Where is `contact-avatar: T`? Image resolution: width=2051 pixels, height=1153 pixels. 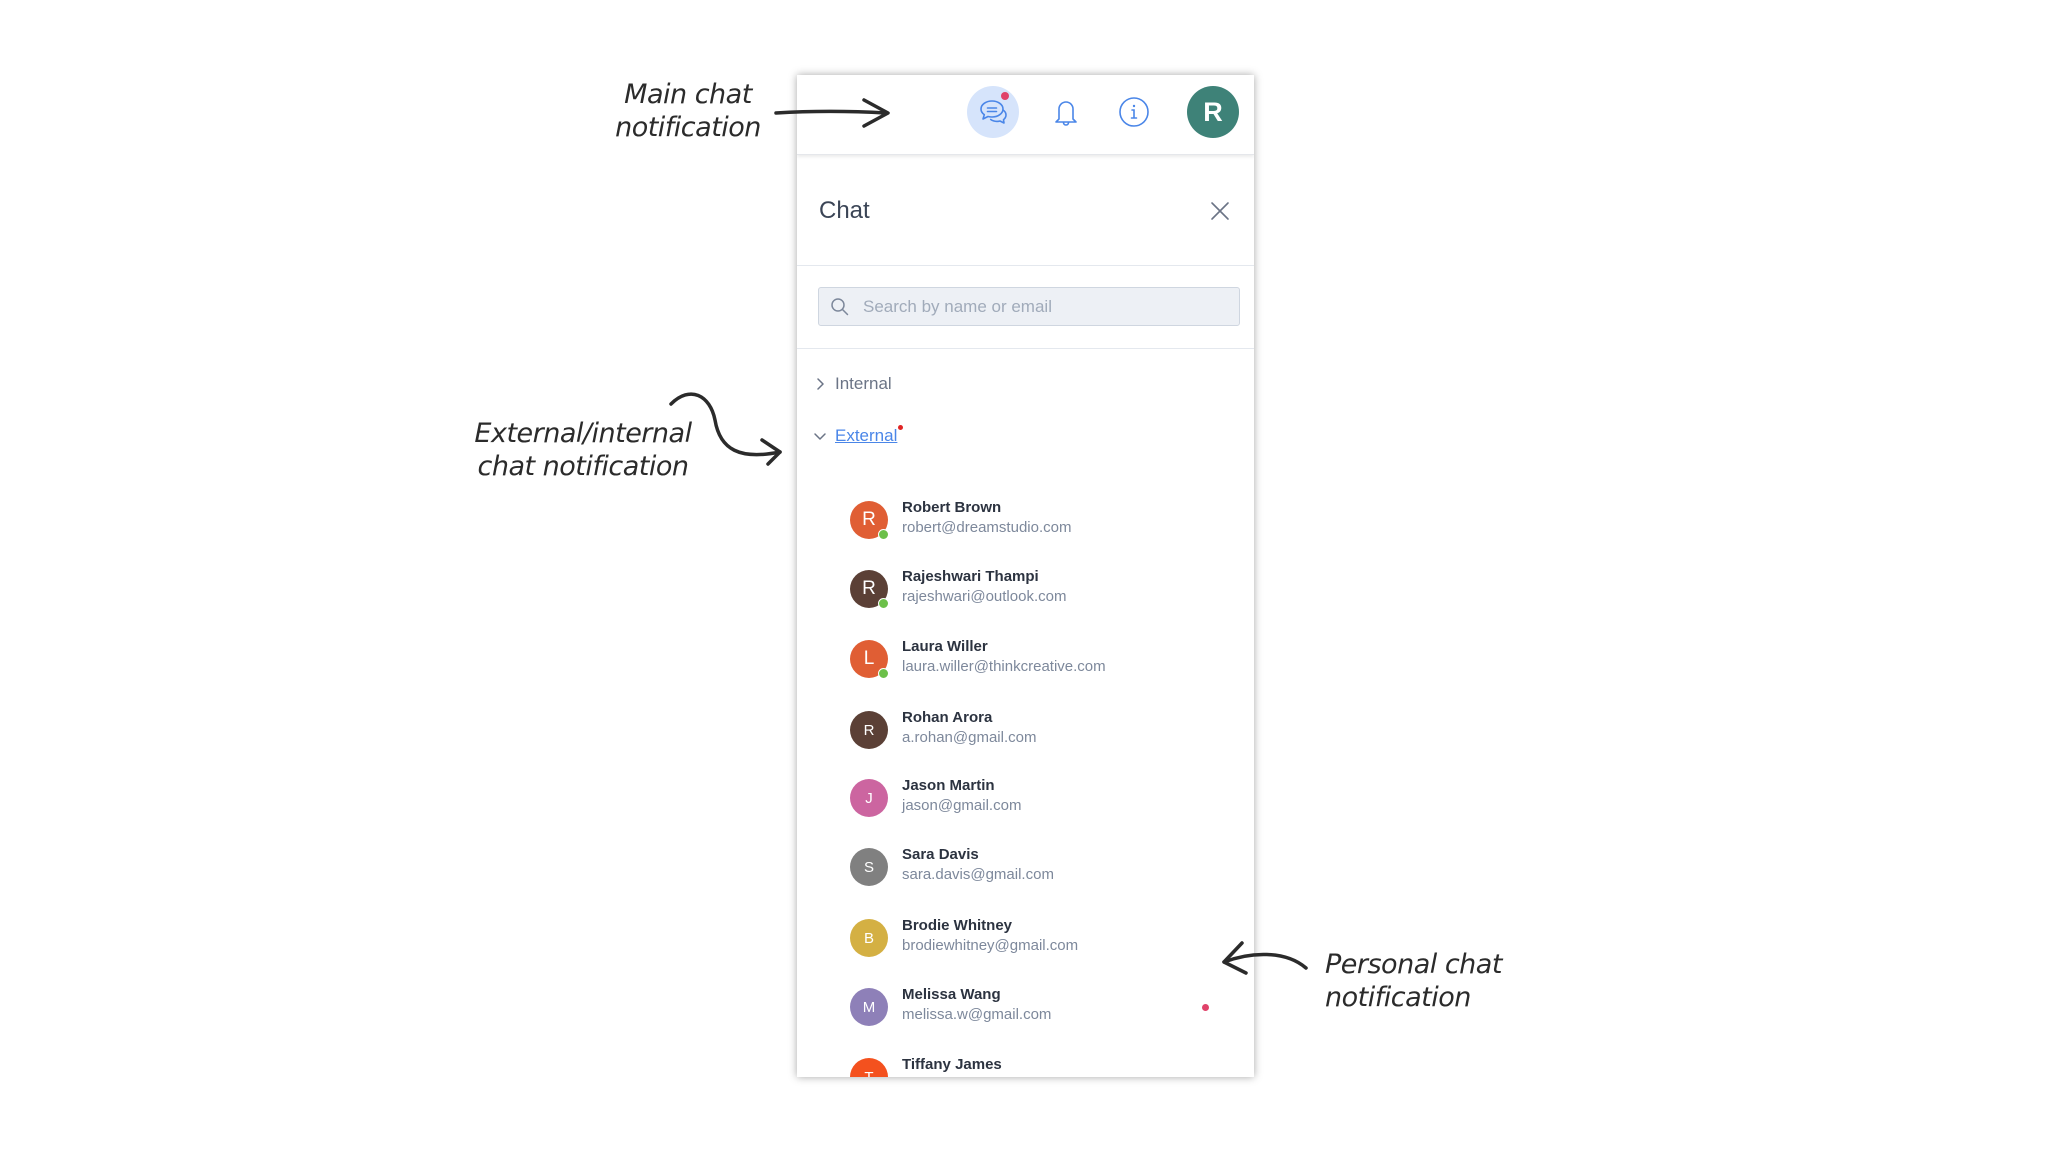
contact-avatar: T is located at coordinates (869, 1067).